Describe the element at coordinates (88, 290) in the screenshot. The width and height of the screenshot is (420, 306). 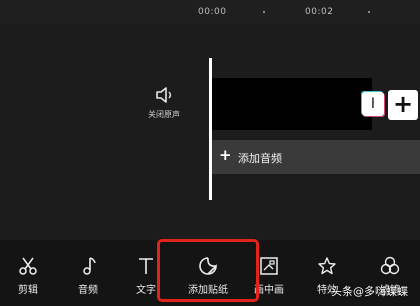
I see `toolbar-label: 音频` at that location.